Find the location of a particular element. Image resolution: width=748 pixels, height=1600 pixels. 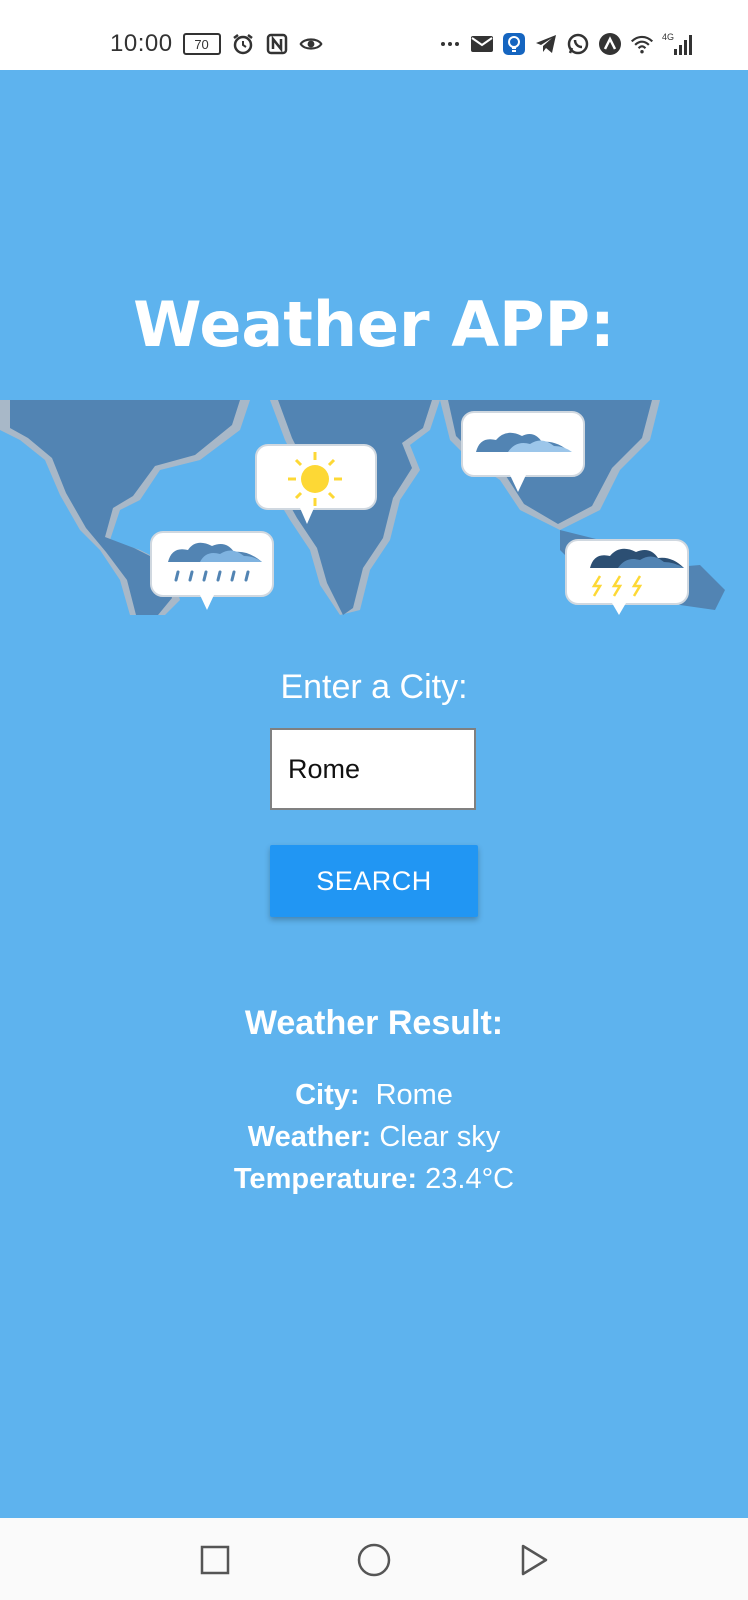

back-icon is located at coordinates (534, 1560).